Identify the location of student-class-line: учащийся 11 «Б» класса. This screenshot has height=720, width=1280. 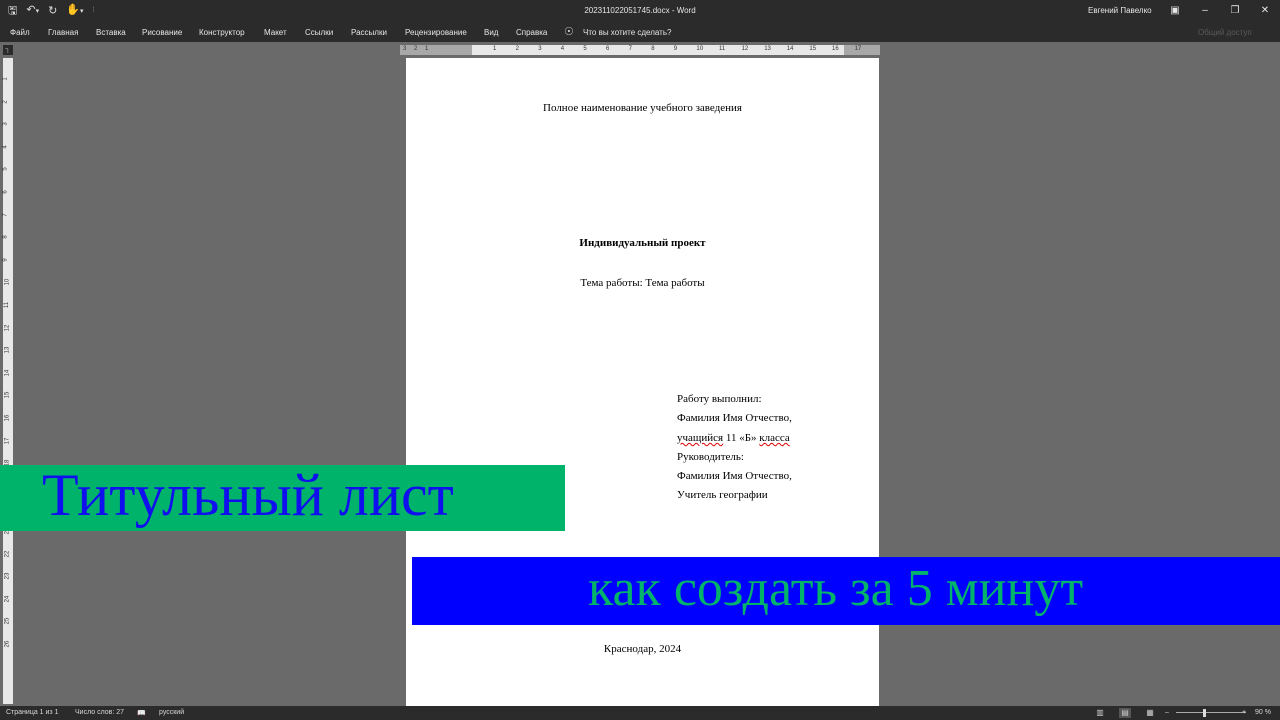
(733, 438).